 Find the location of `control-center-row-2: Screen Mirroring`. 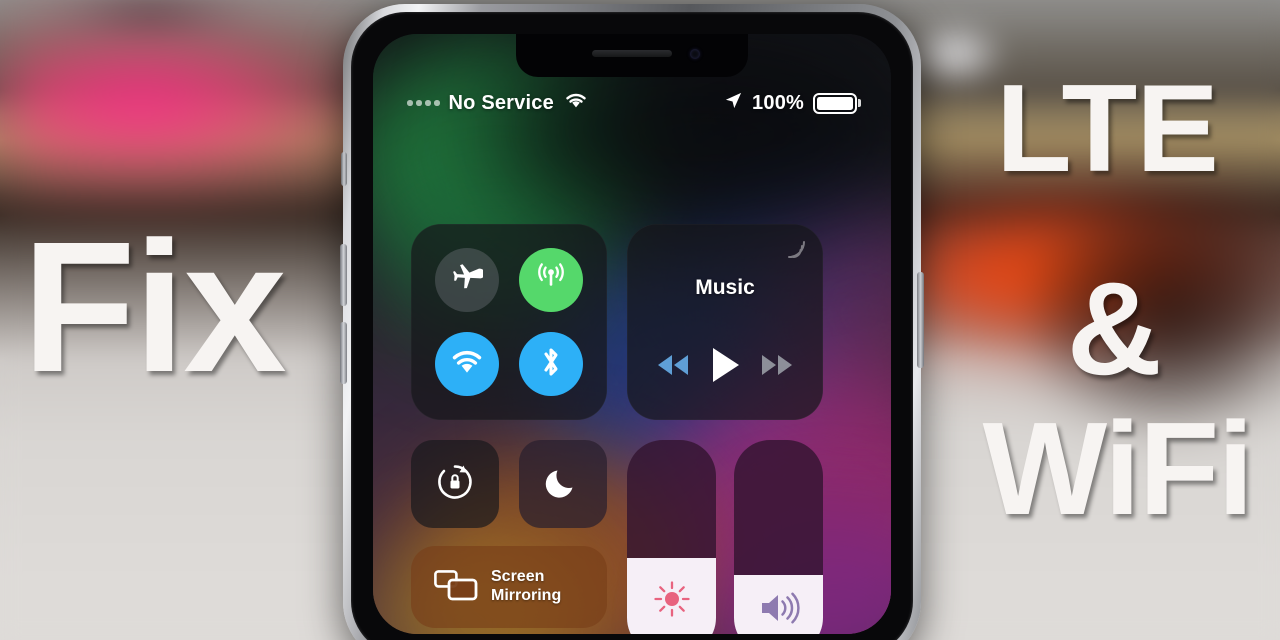

control-center-row-2: Screen Mirroring is located at coordinates (632, 537).